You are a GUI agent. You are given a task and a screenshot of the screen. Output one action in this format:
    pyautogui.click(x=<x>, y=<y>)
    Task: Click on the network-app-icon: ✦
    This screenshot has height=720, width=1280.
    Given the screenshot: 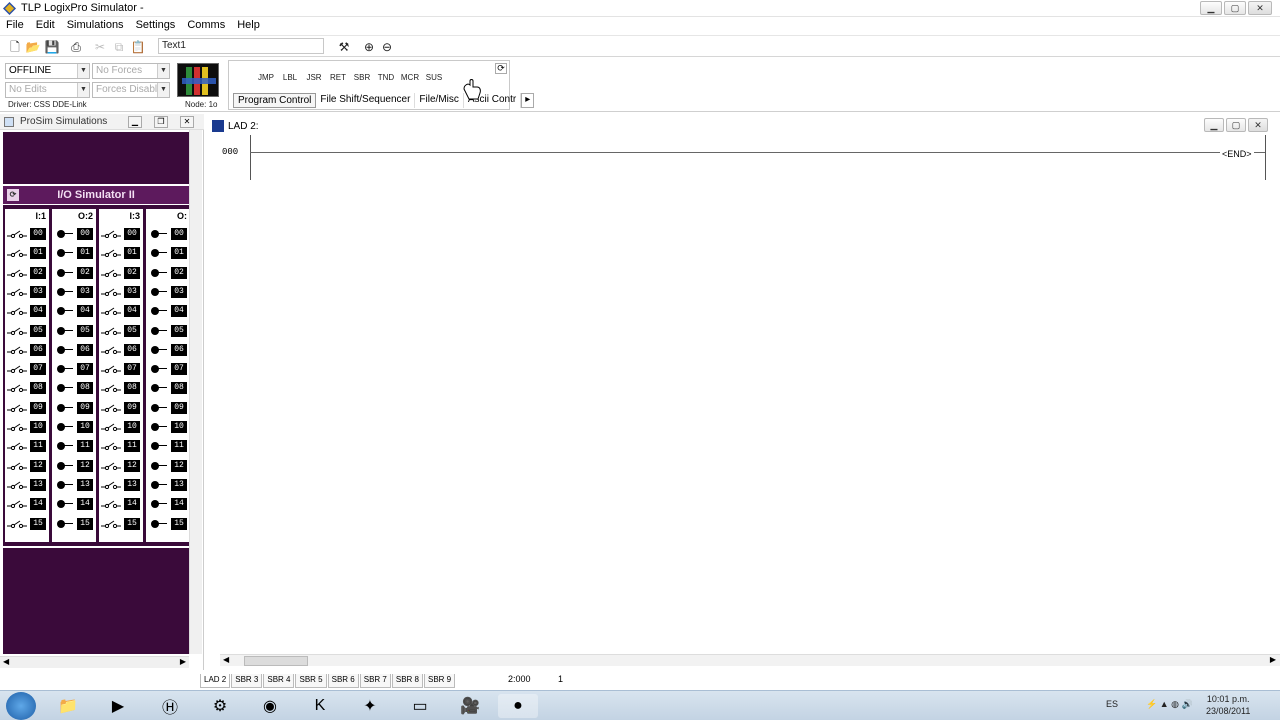 What is the action you would take?
    pyautogui.click(x=370, y=706)
    